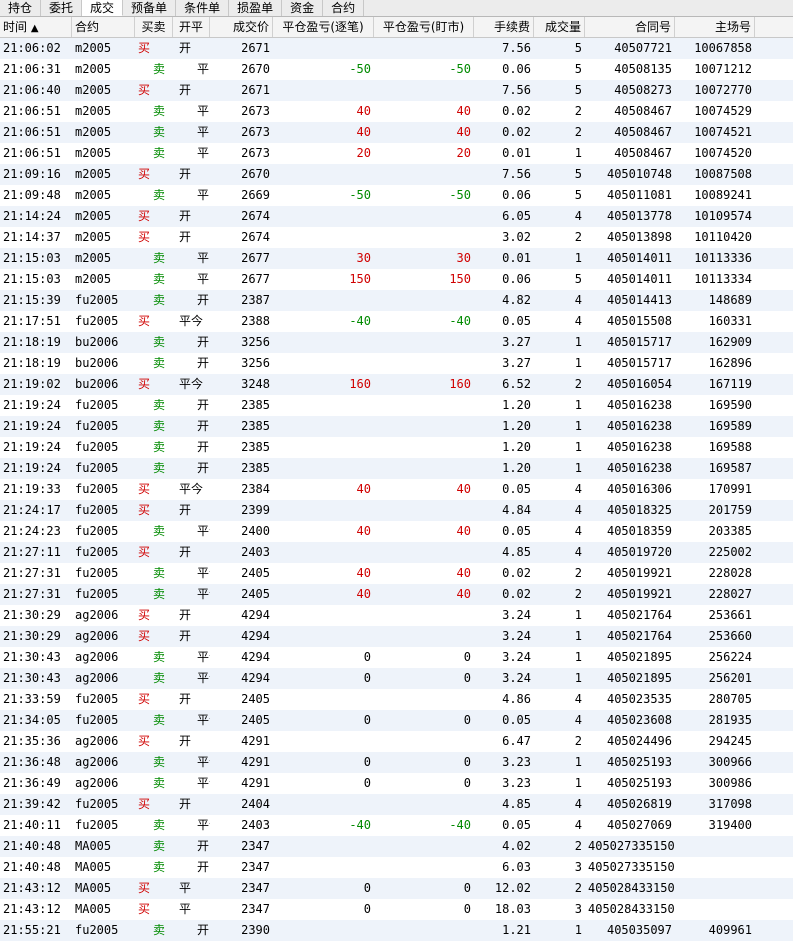 The height and width of the screenshot is (943, 793). What do you see at coordinates (639, 573) in the screenshot?
I see `cell-contract-no: 405019921` at bounding box center [639, 573].